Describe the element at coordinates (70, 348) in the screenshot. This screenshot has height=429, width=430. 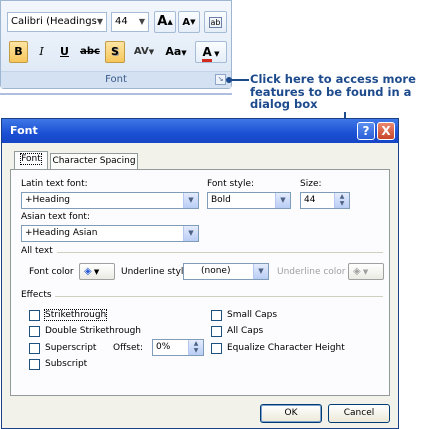
I see `superscript-label: Superscript` at that location.